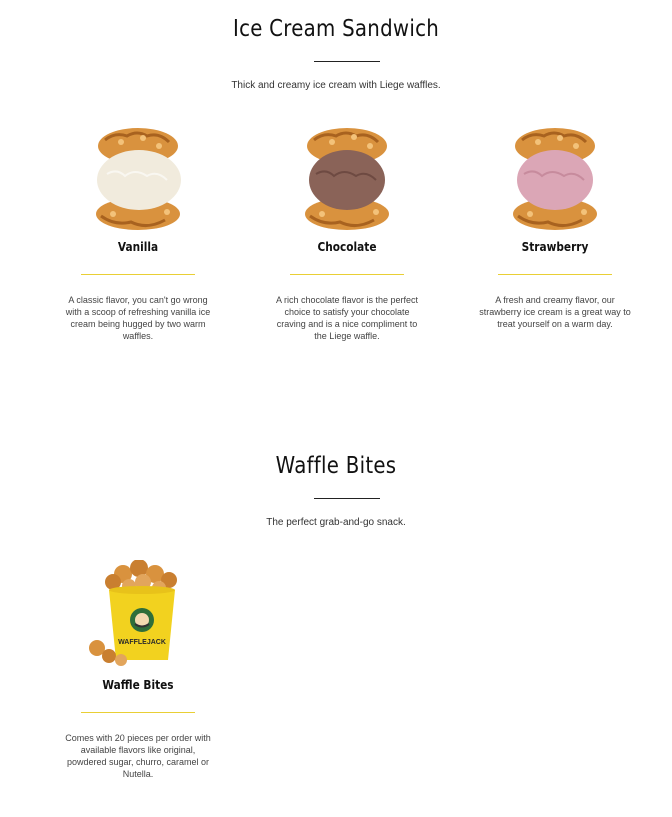  What do you see at coordinates (336, 522) in the screenshot?
I see `section-subtitle: The perfect grab-and-go snack.` at bounding box center [336, 522].